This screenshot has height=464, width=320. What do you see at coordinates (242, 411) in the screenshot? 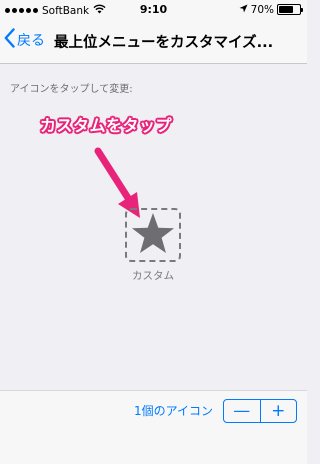
I see `decrement-button: —` at bounding box center [242, 411].